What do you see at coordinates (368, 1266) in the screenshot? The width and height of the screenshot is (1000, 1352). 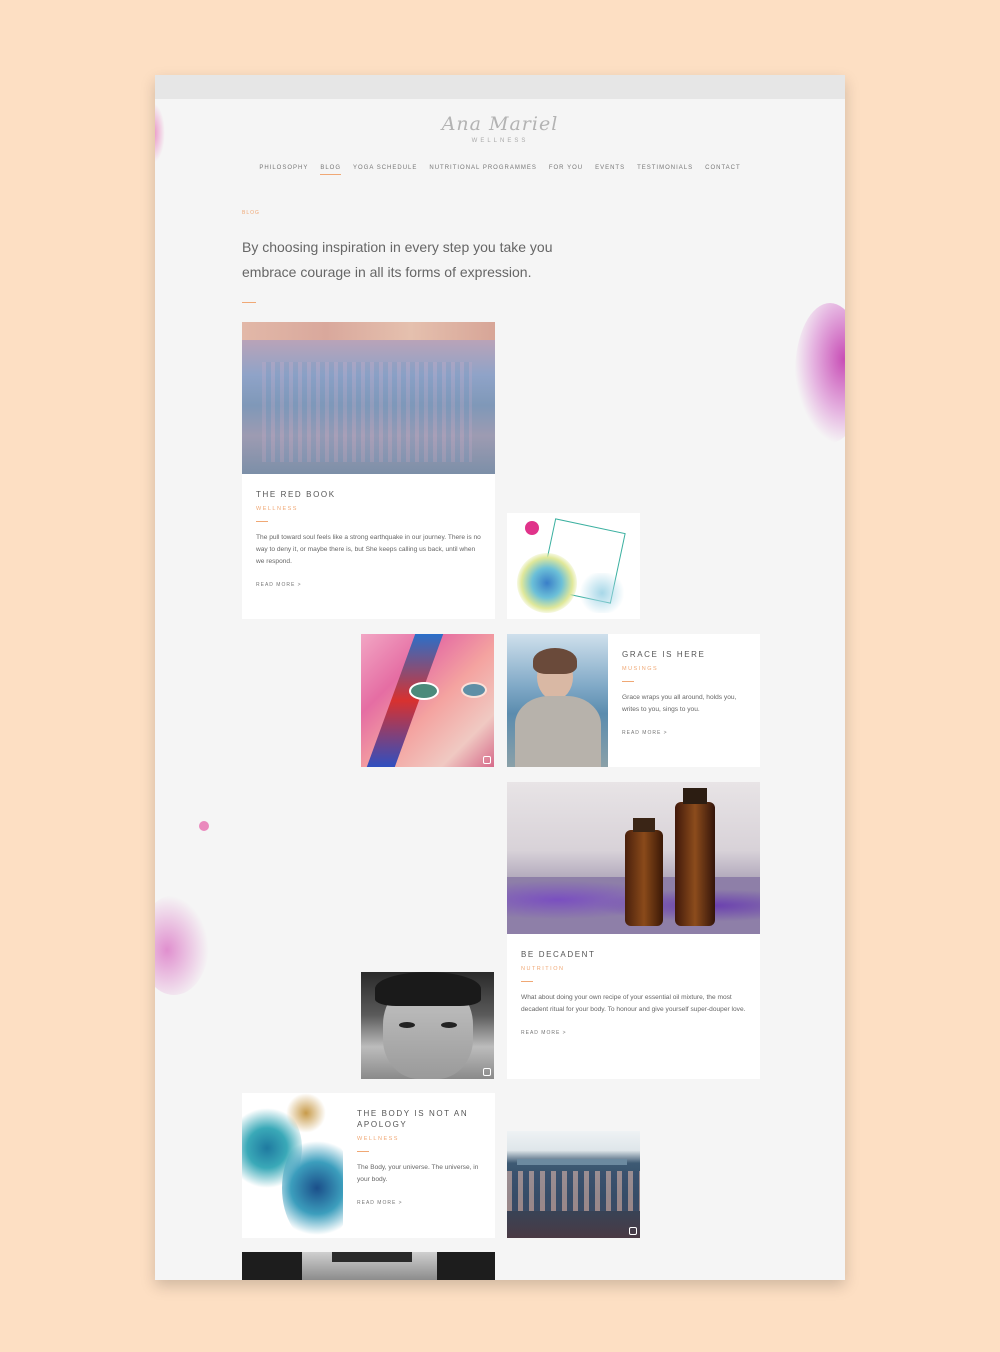 I see `next-post-image` at bounding box center [368, 1266].